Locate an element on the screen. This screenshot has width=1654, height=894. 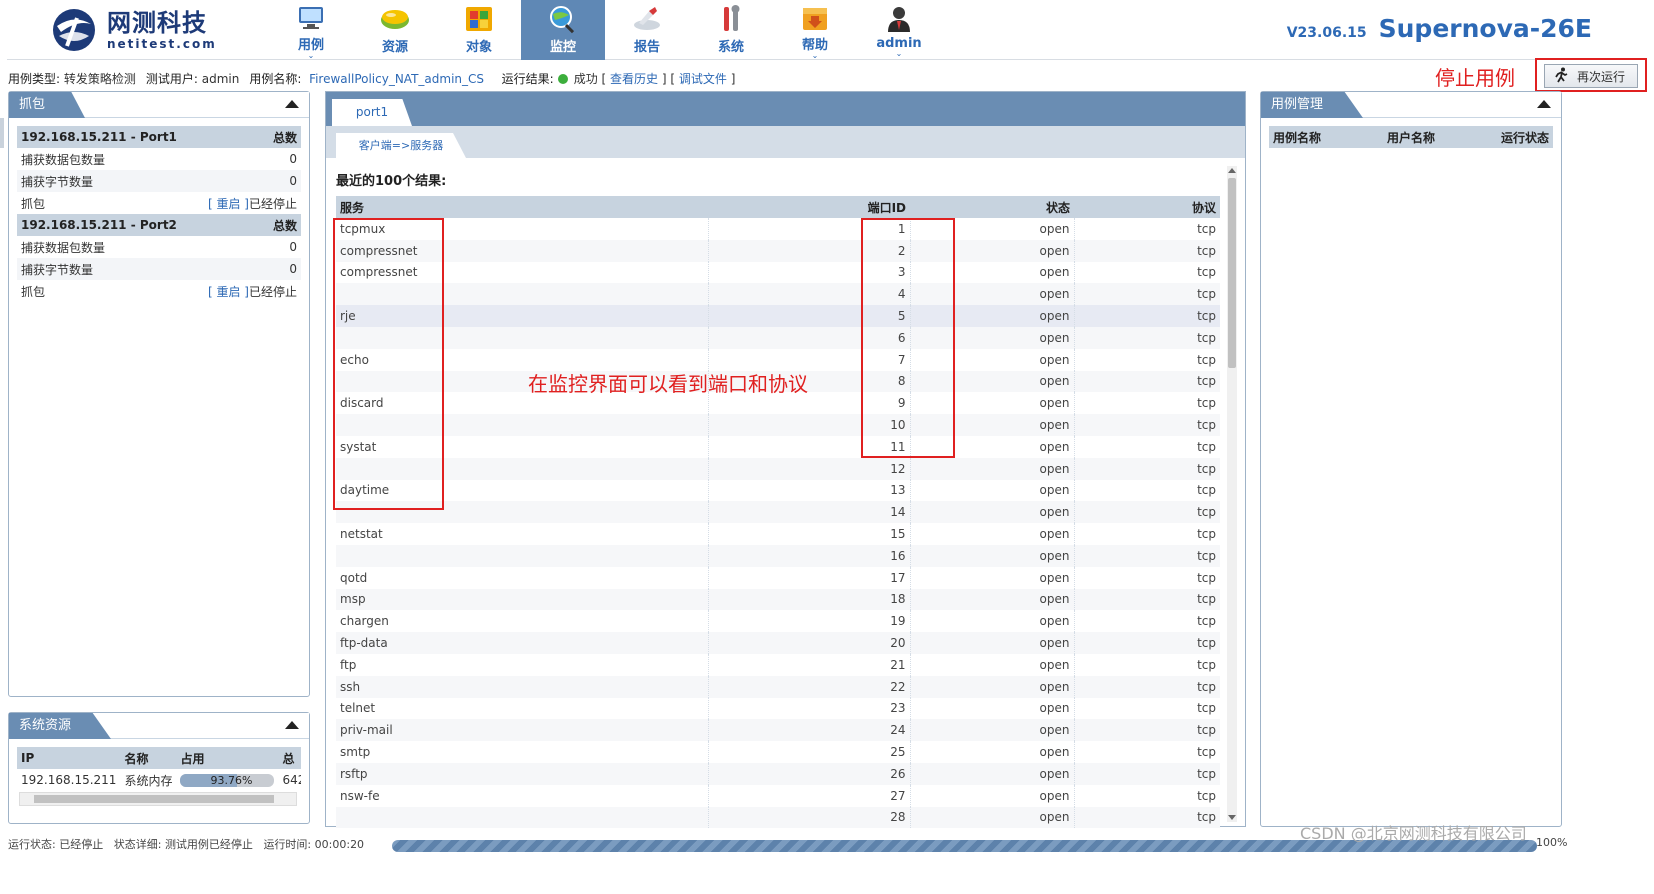
table-row: netstat 15 open tcp is located at coordinates (778, 534).